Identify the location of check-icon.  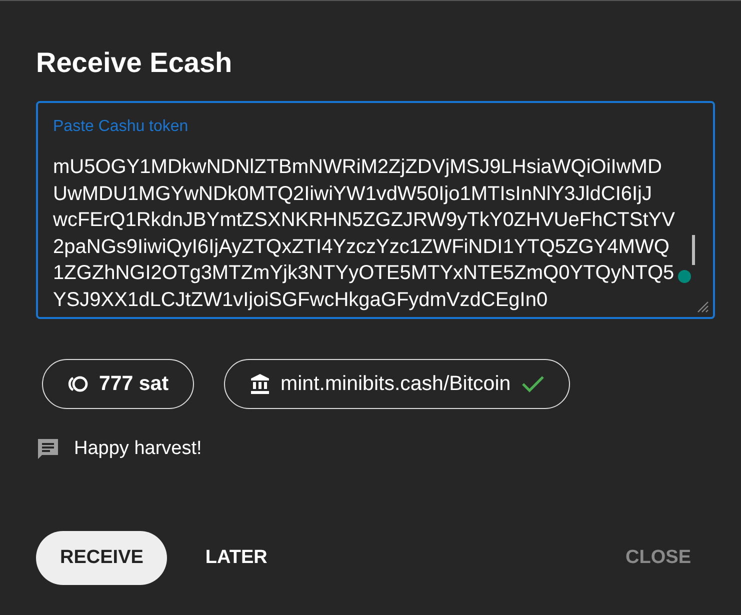
(532, 384).